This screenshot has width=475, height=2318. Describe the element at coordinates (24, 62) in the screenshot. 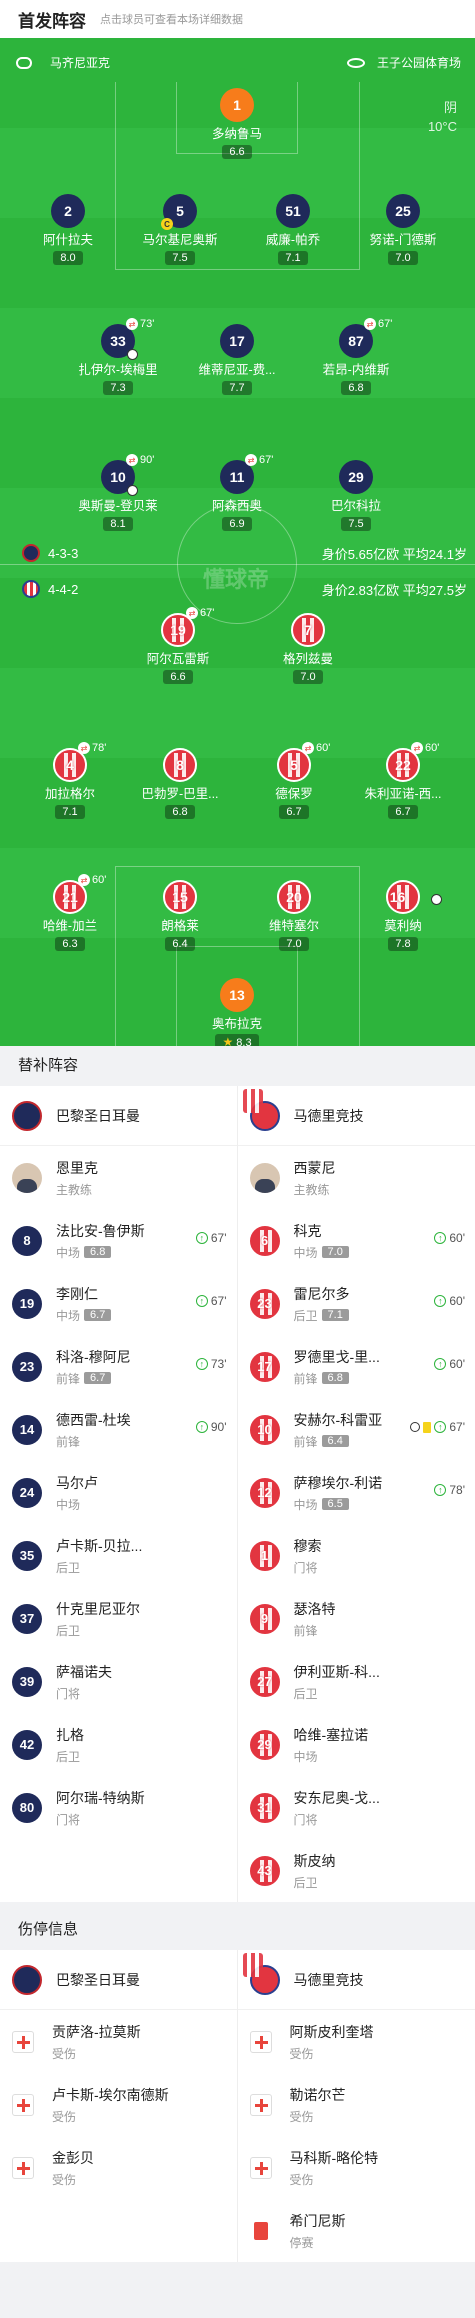

I see `whistle-icon` at that location.